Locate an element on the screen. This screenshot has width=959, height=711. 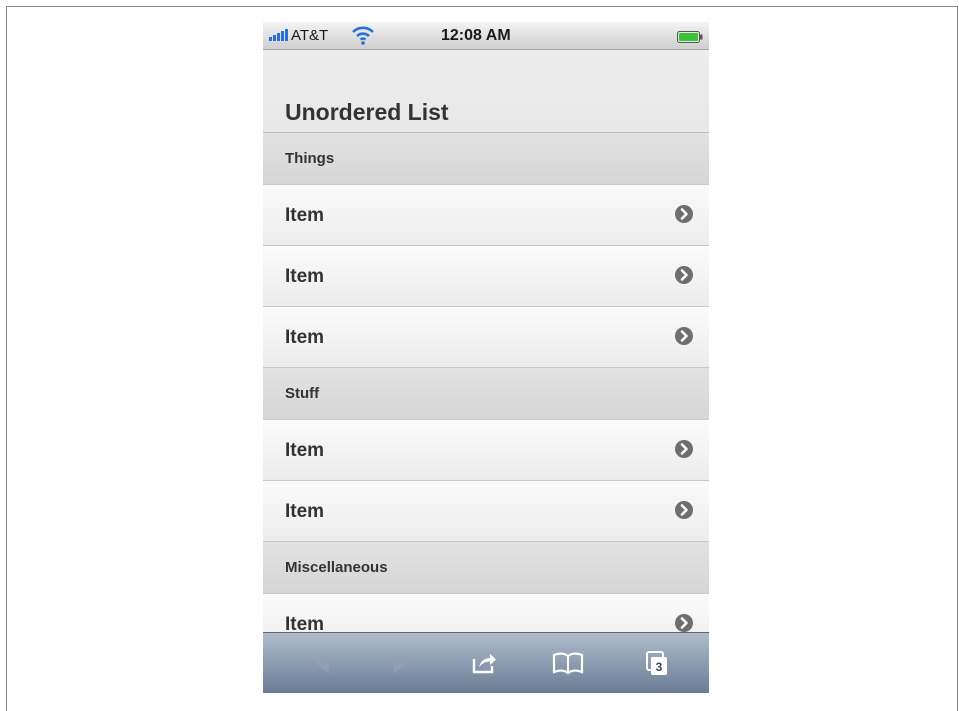
browser-toolbar: 3 is located at coordinates (486, 662).